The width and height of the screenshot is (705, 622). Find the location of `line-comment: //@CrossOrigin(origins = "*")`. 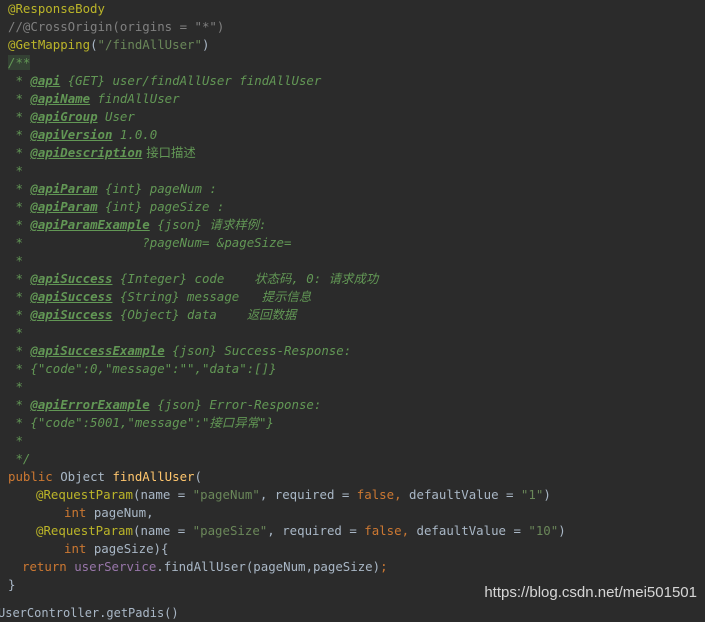

line-comment: //@CrossOrigin(origins = "*") is located at coordinates (116, 26).